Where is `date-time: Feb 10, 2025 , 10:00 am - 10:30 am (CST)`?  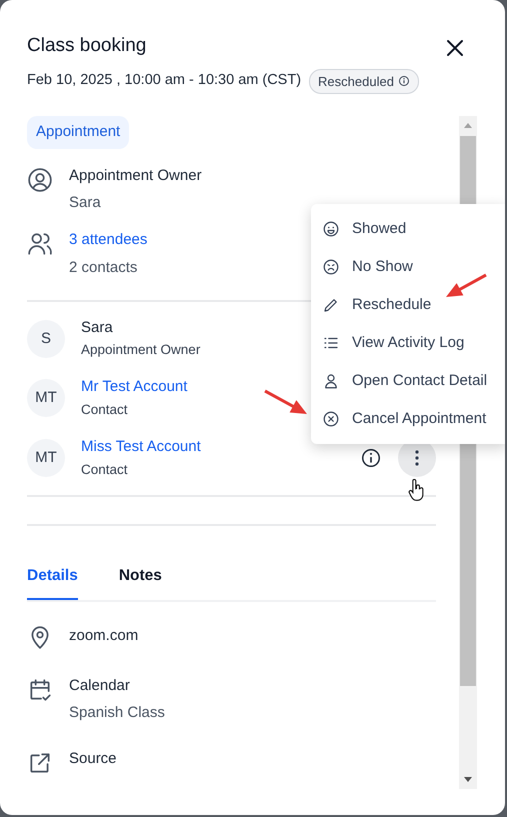 date-time: Feb 10, 2025 , 10:00 am - 10:30 am (CST) is located at coordinates (164, 80).